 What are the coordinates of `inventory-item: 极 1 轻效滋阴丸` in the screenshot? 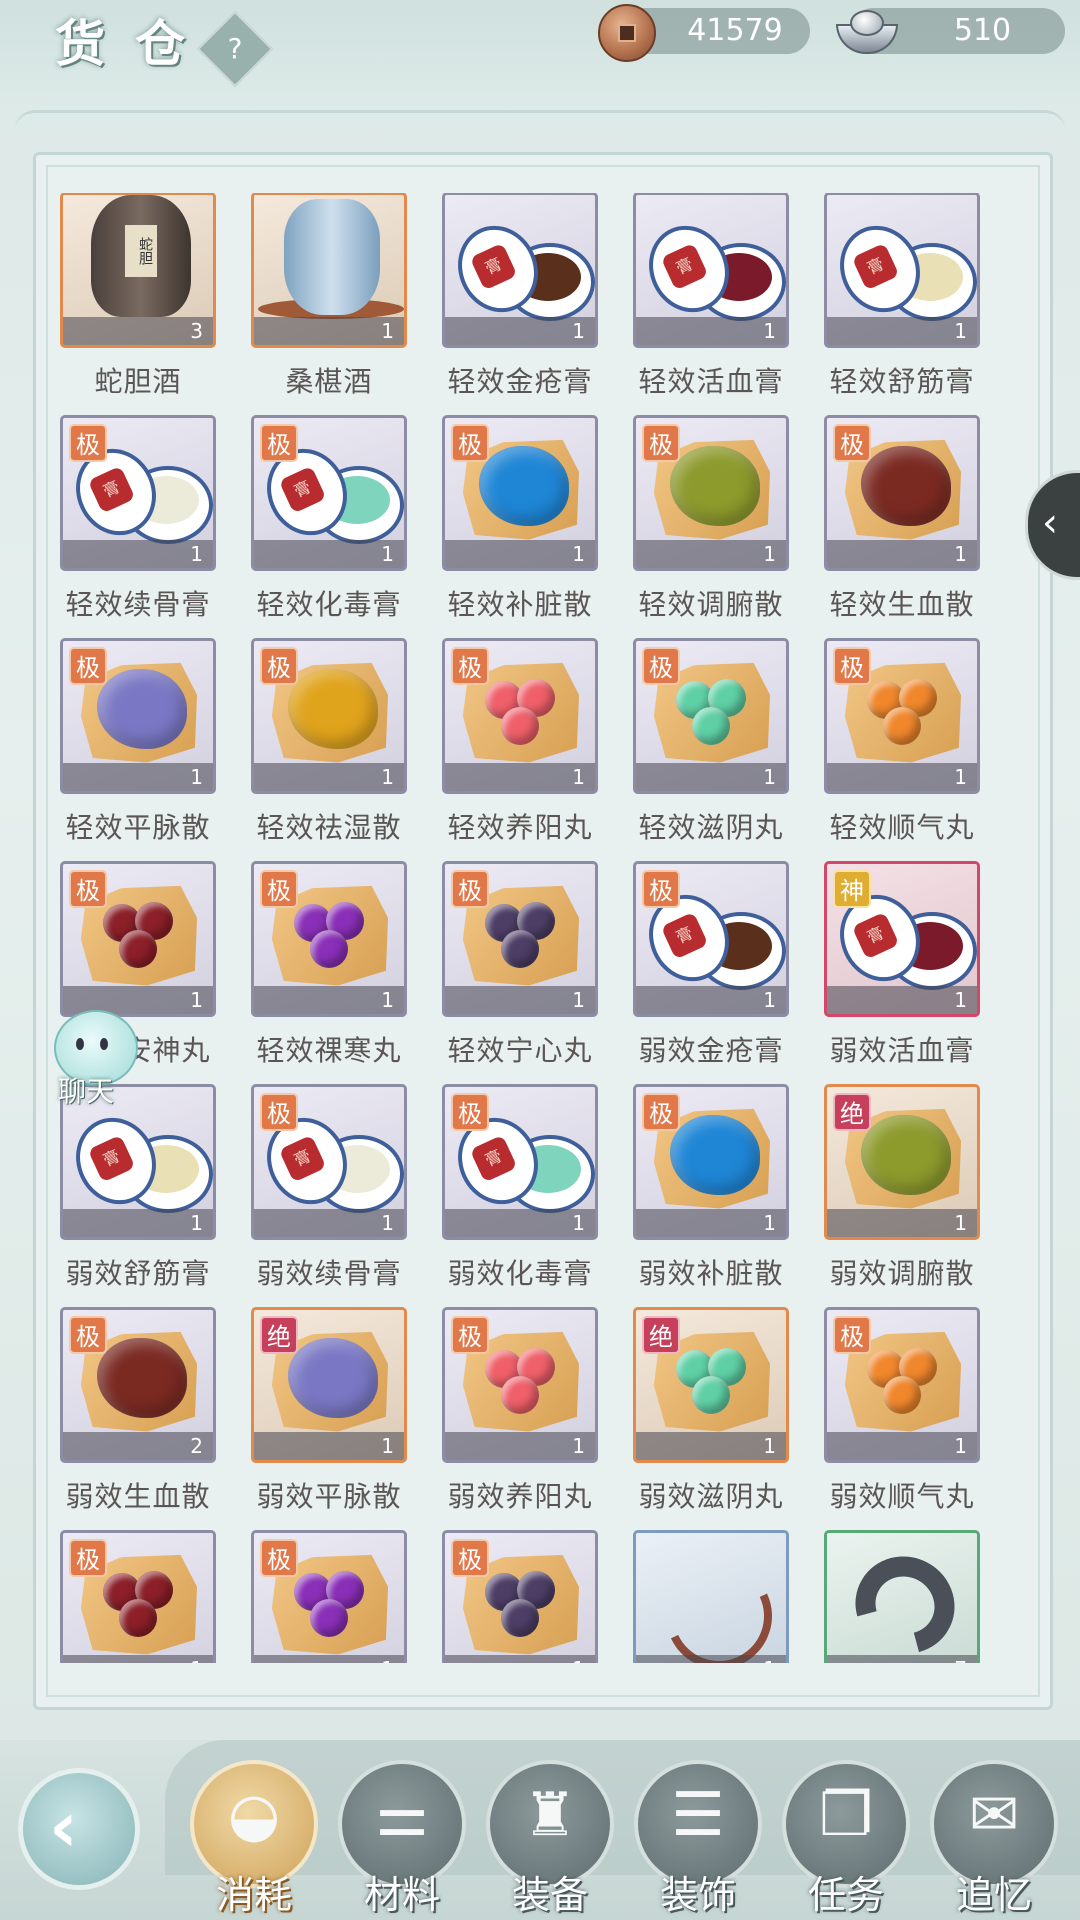 It's located at (711, 749).